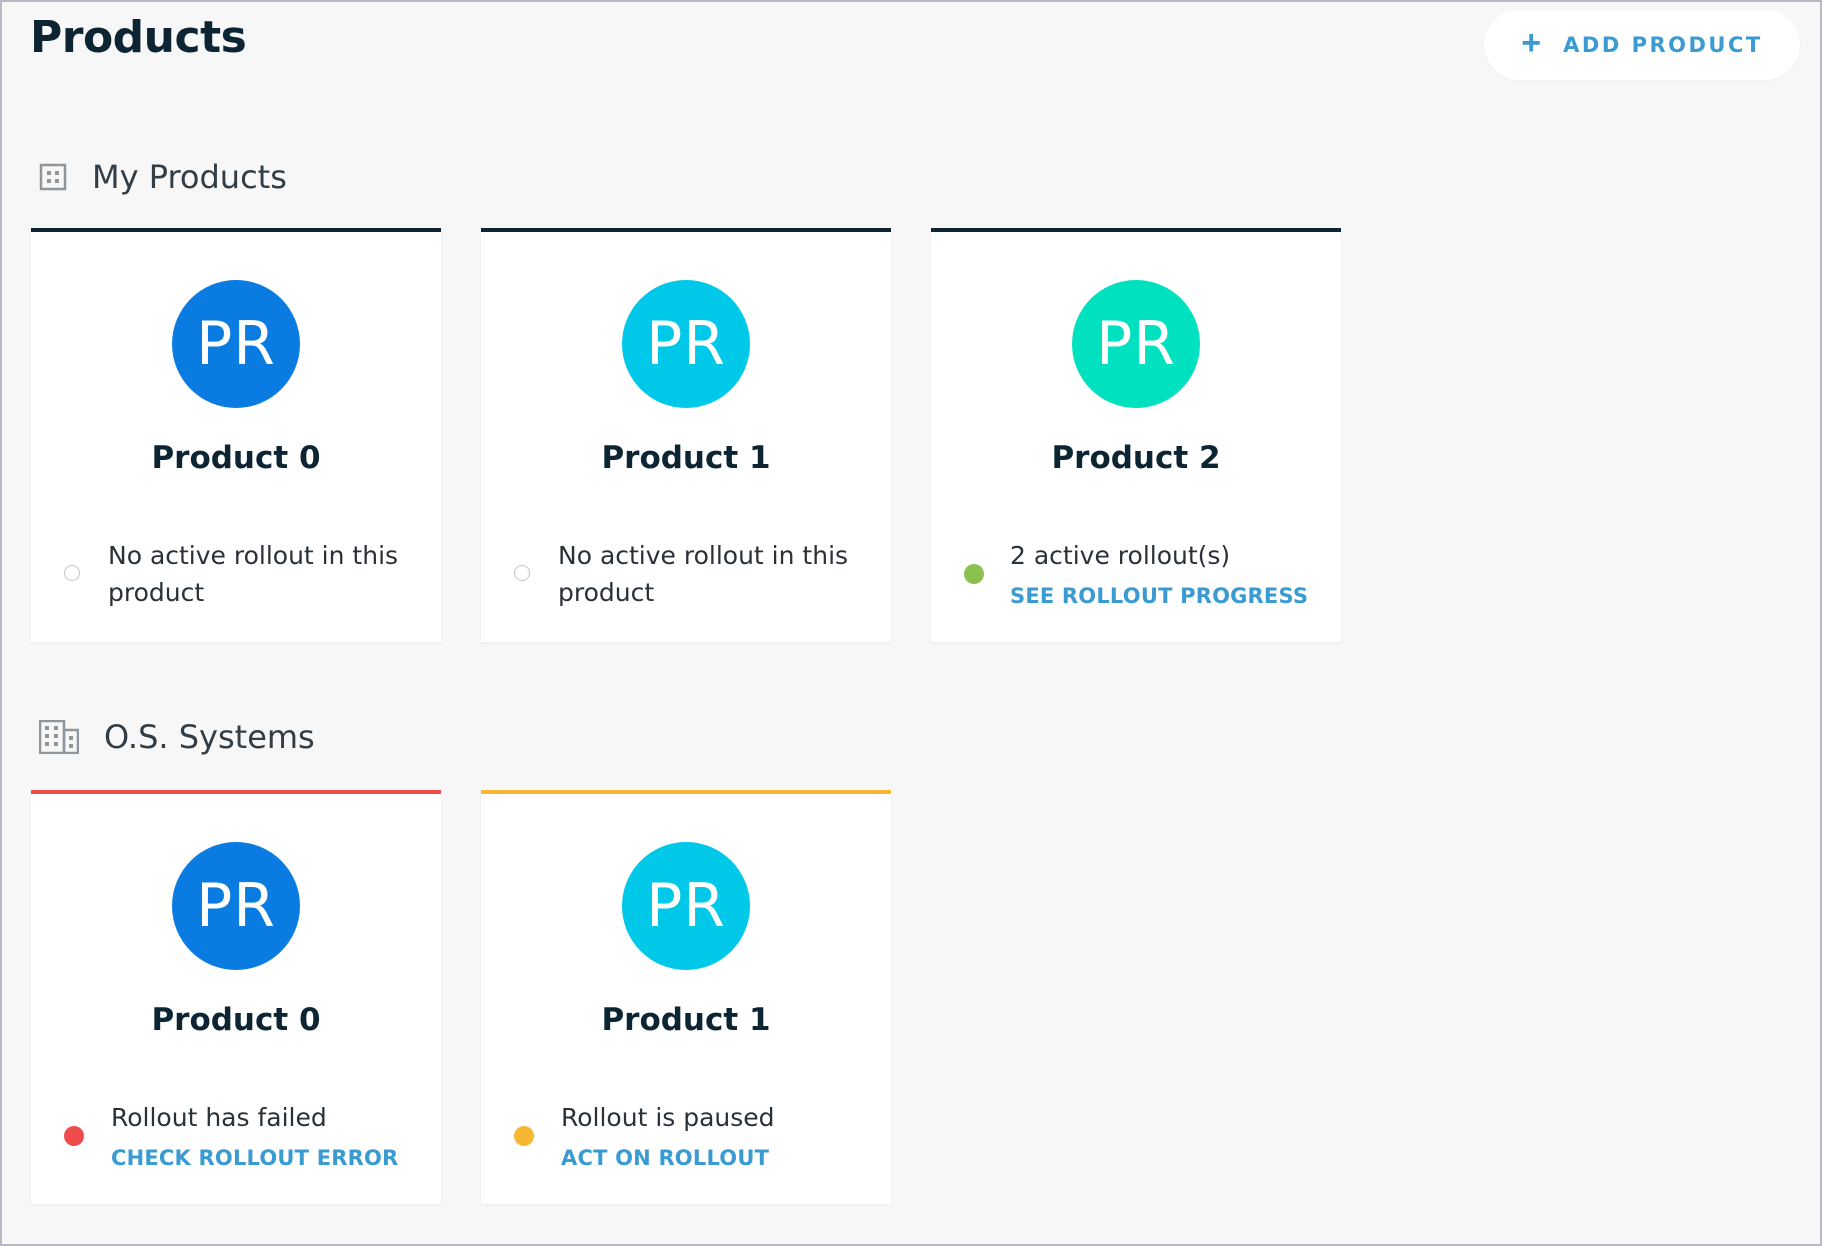 The height and width of the screenshot is (1246, 1822). Describe the element at coordinates (254, 1158) in the screenshot. I see `check-rollout-error-link: CHECK ROLLOUT ERROR` at that location.